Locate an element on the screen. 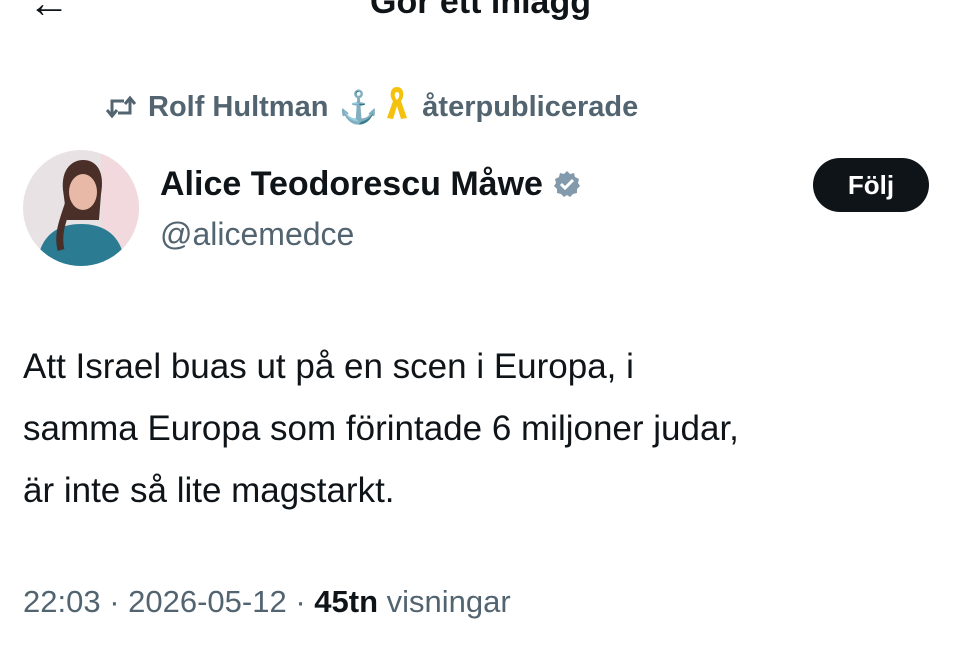 The height and width of the screenshot is (650, 961). author-handle: @alicemedce is located at coordinates (257, 234).